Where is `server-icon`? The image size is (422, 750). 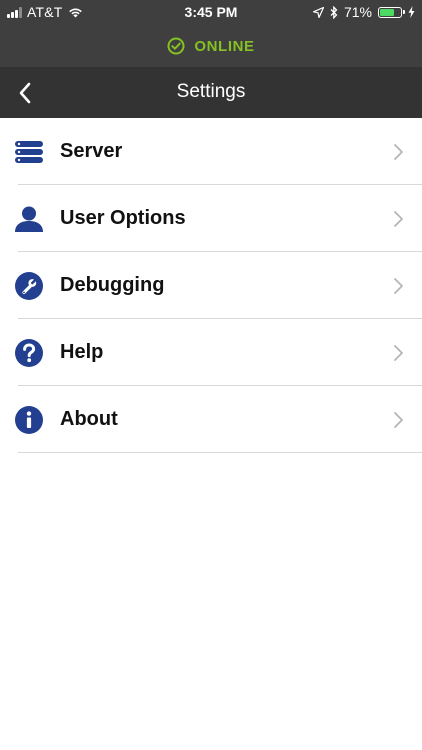
server-icon is located at coordinates (29, 152).